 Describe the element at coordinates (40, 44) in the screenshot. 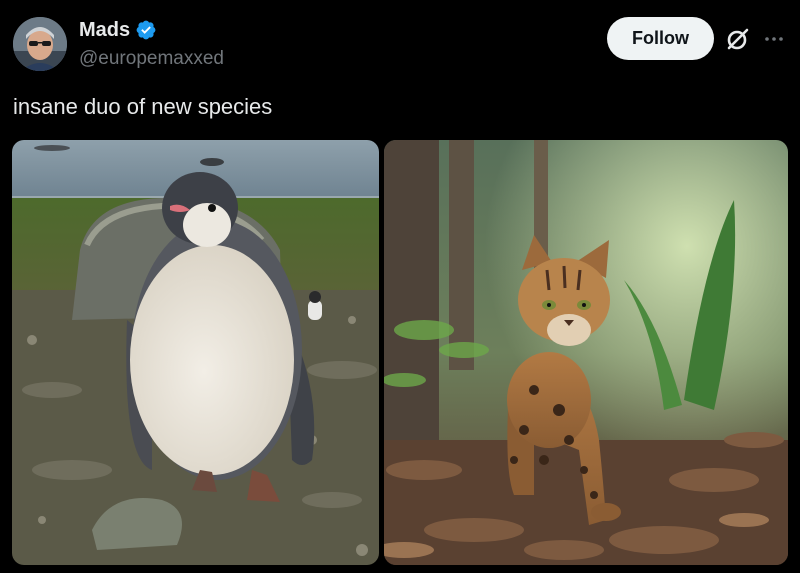

I see `avatar` at that location.